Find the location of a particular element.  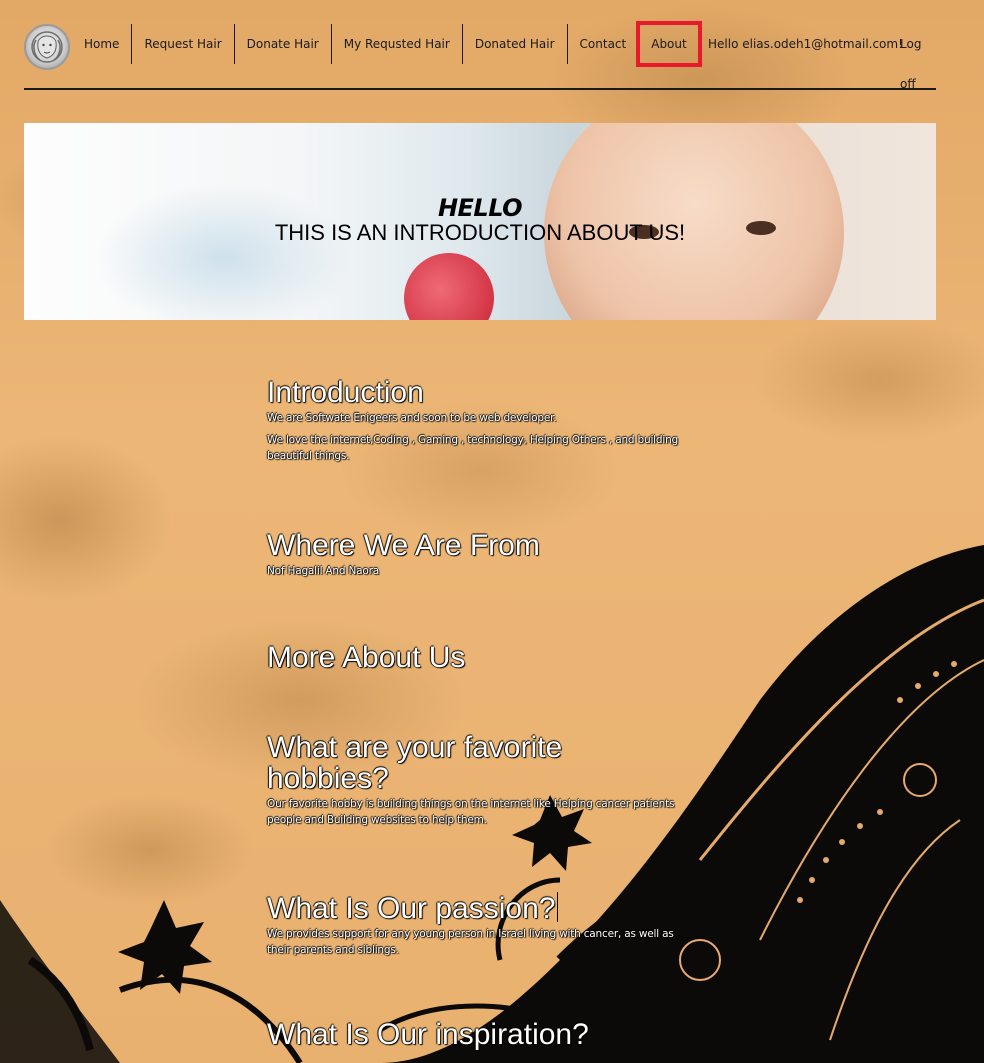

nav-contact: Contact is located at coordinates (604, 44).